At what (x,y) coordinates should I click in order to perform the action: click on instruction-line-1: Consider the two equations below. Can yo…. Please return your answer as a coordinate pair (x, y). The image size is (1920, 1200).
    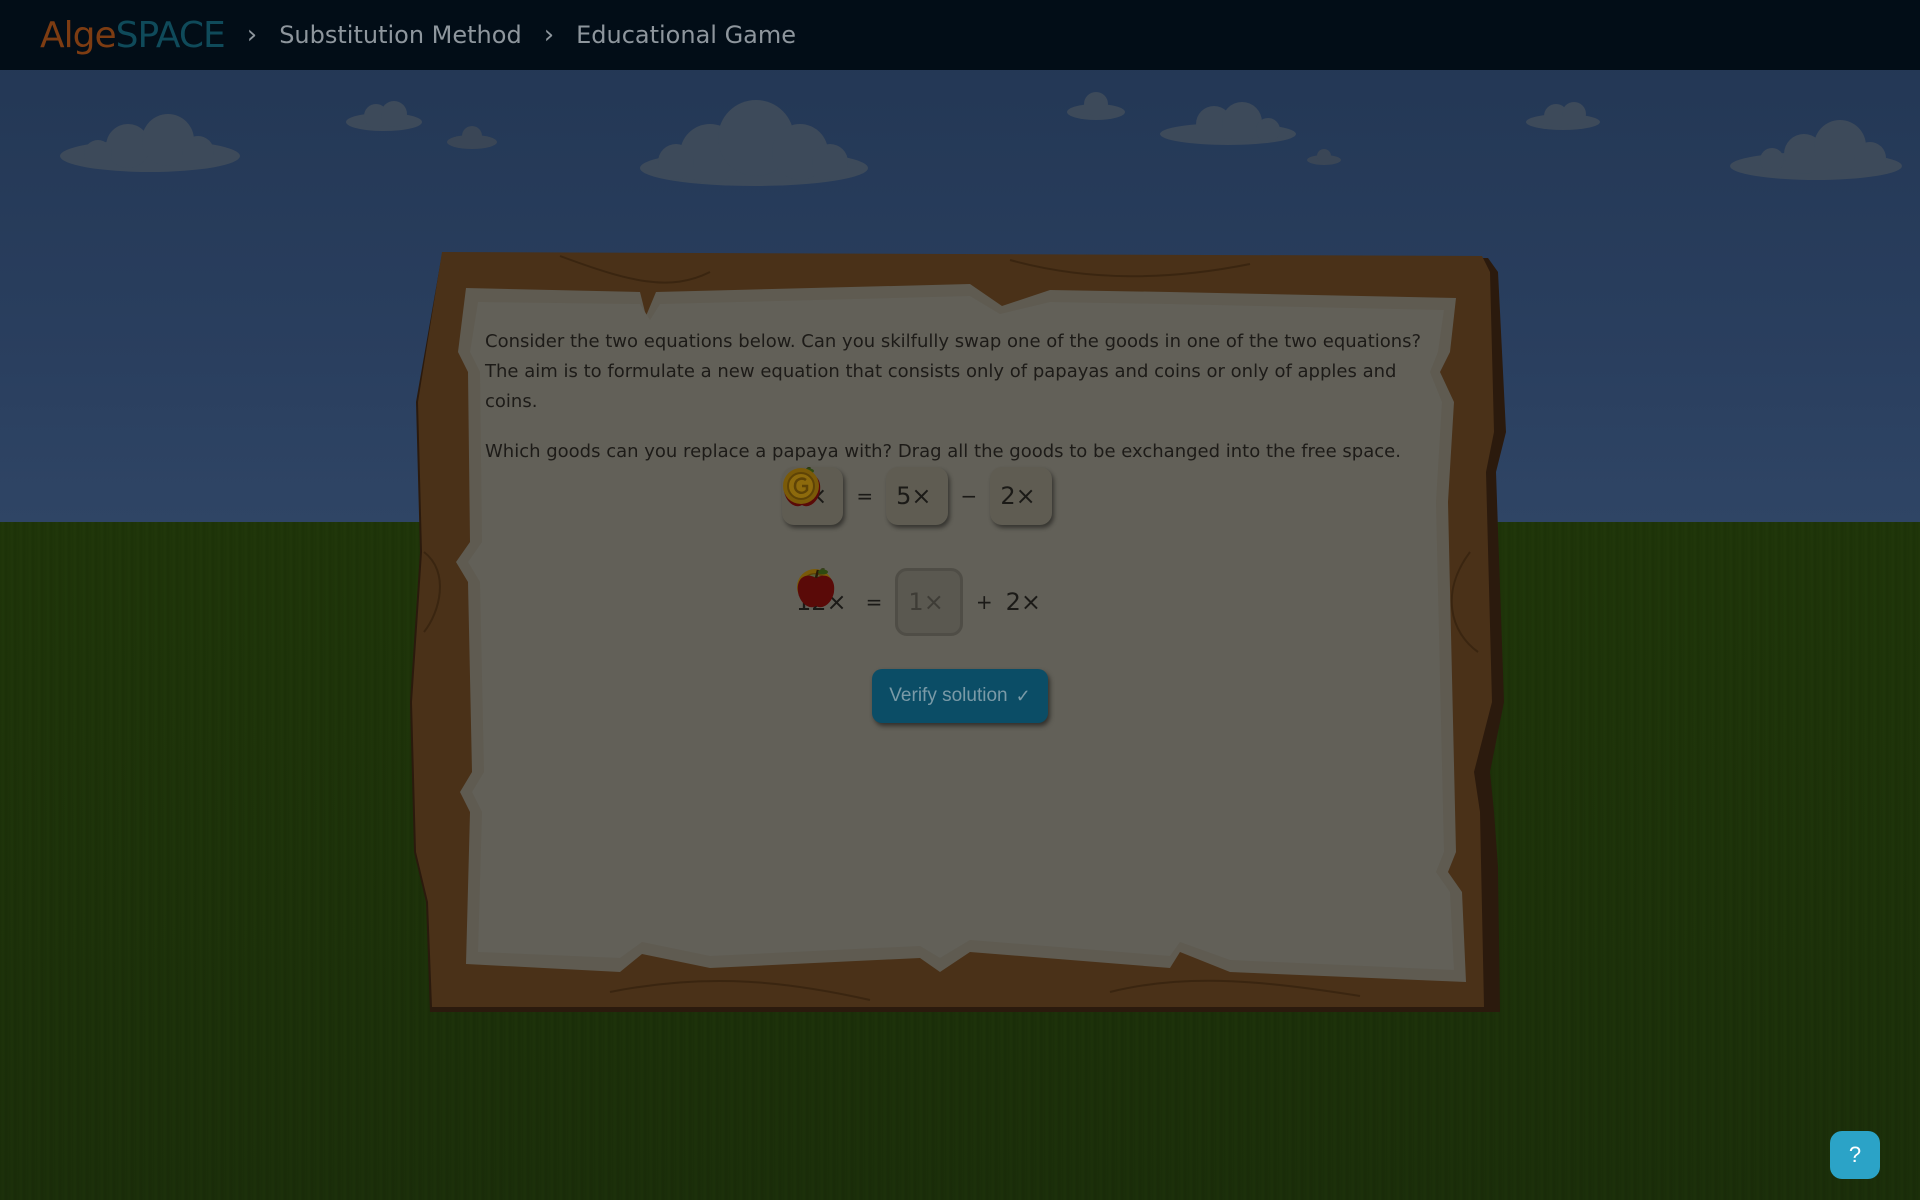
    Looking at the image, I should click on (953, 341).